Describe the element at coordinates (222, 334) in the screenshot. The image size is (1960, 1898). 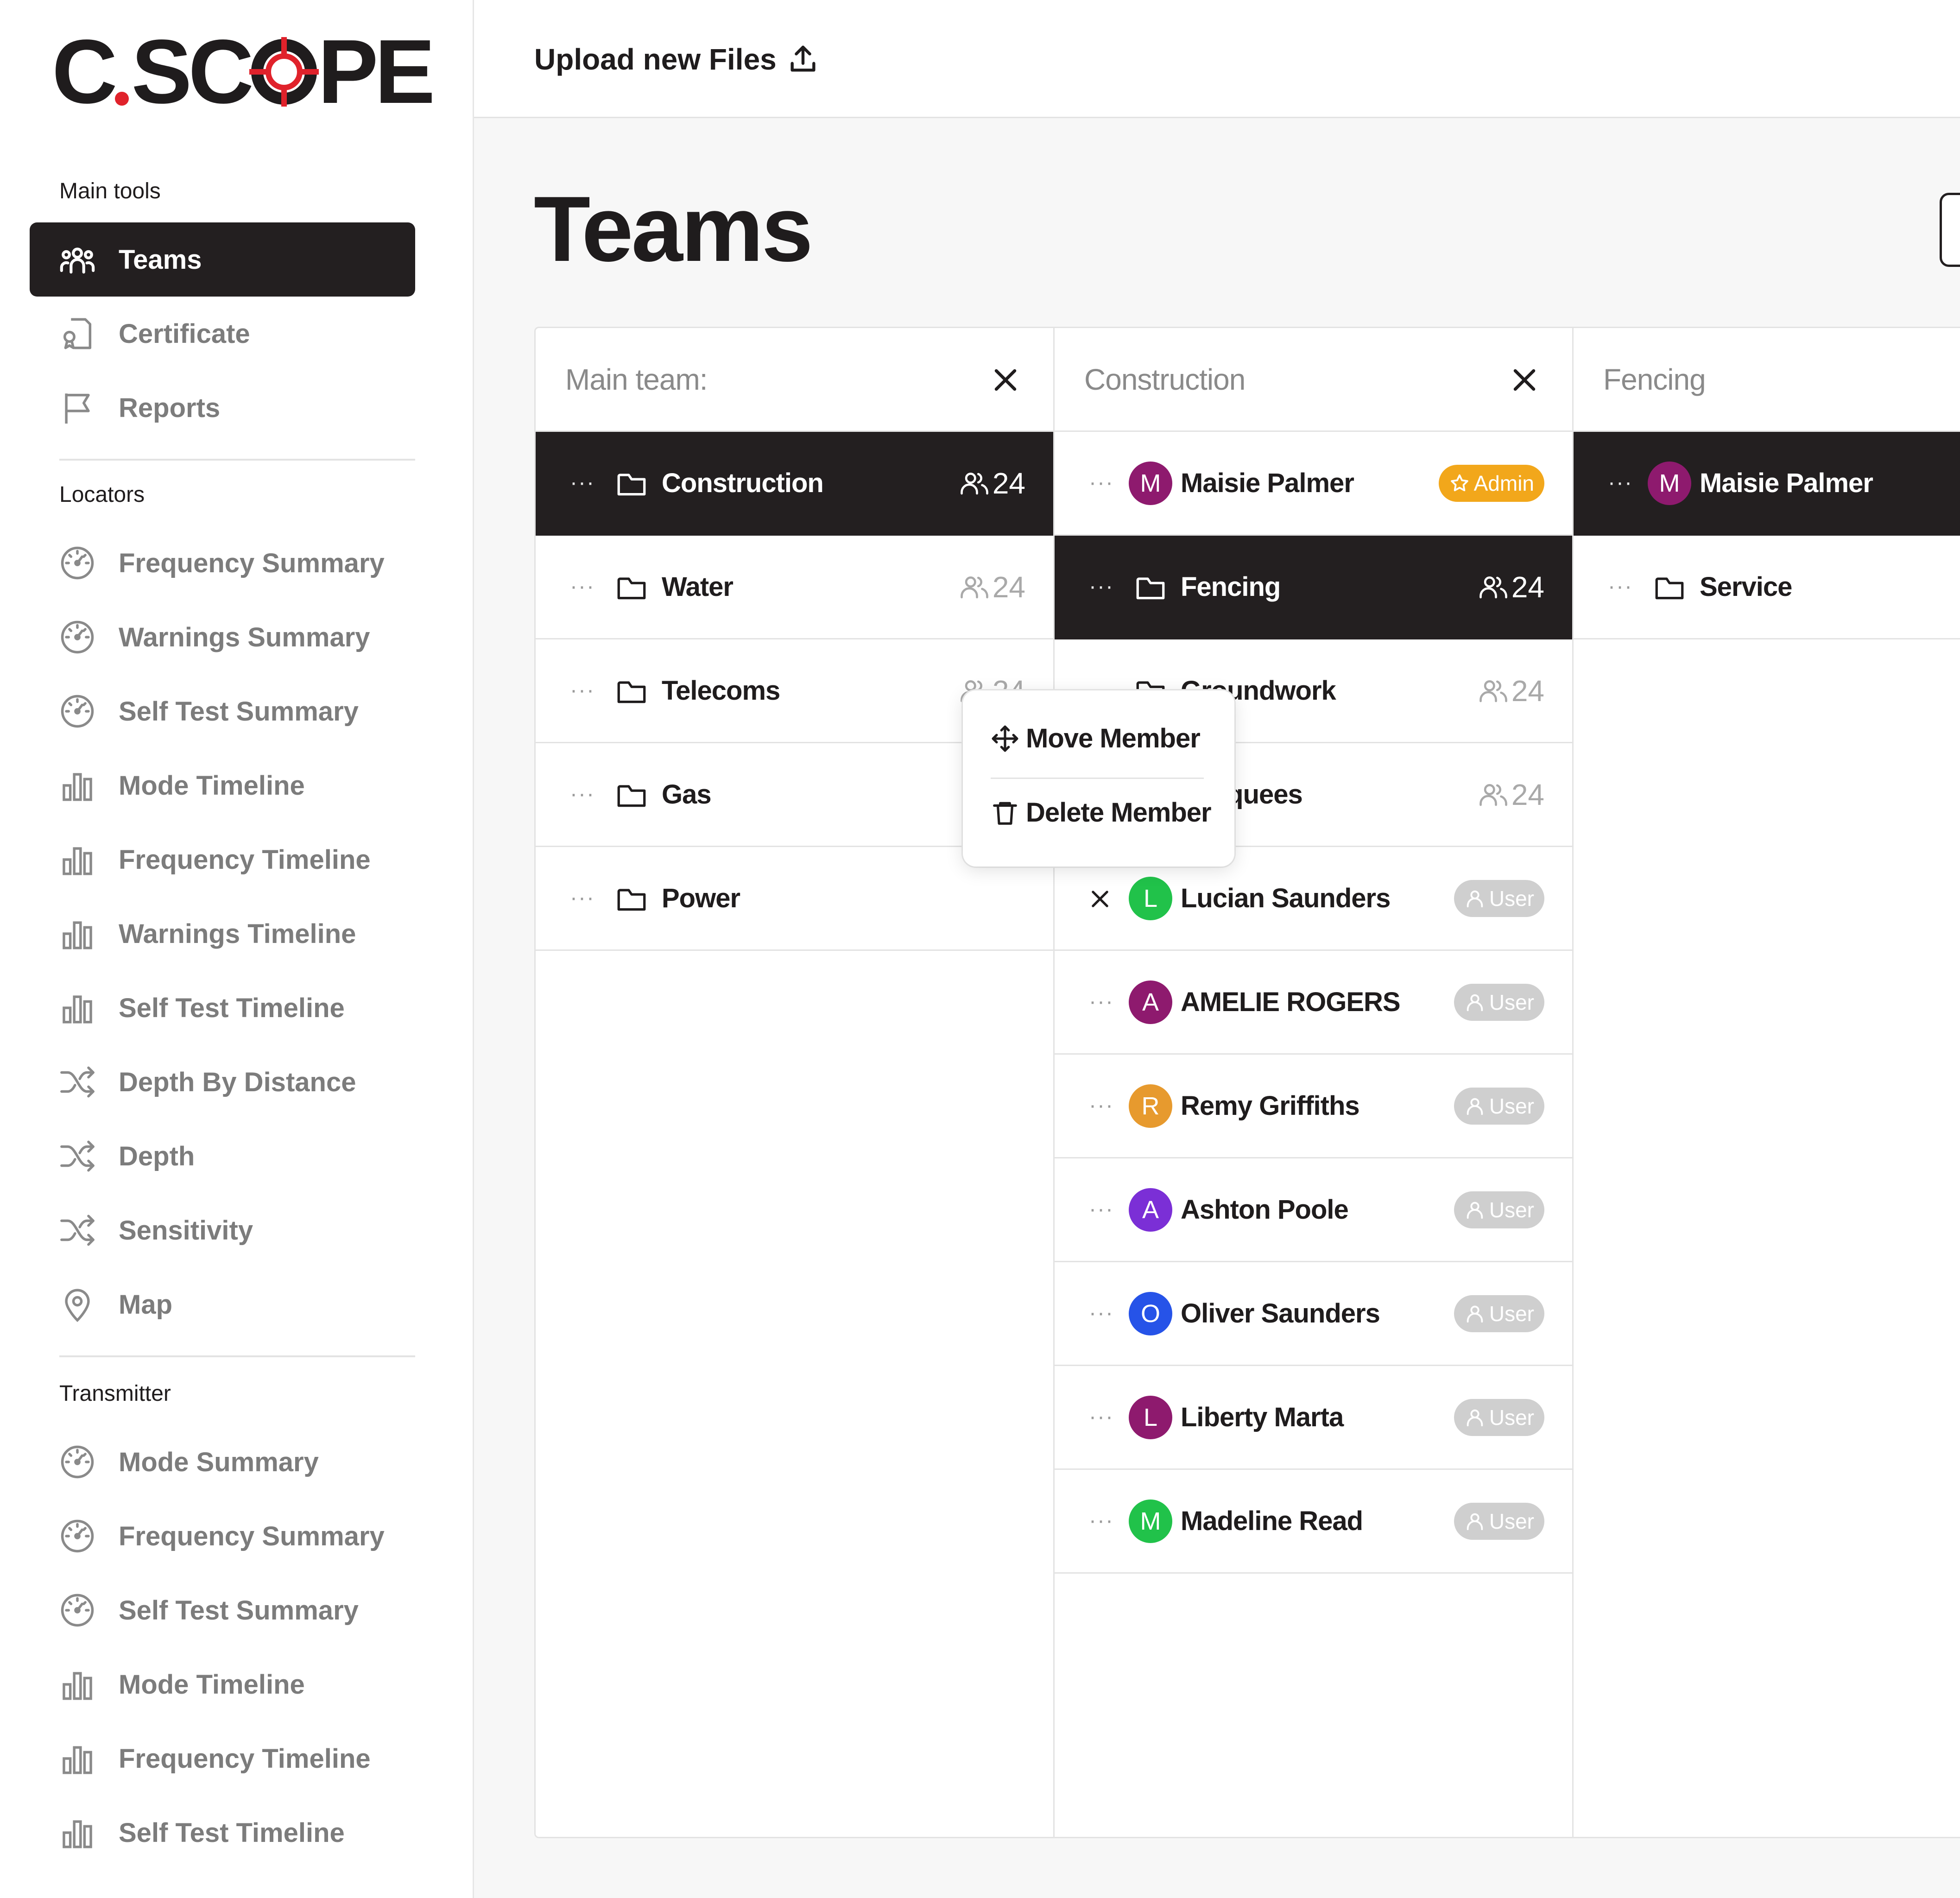
I see `sidebar-item-certificate: Certificate` at that location.